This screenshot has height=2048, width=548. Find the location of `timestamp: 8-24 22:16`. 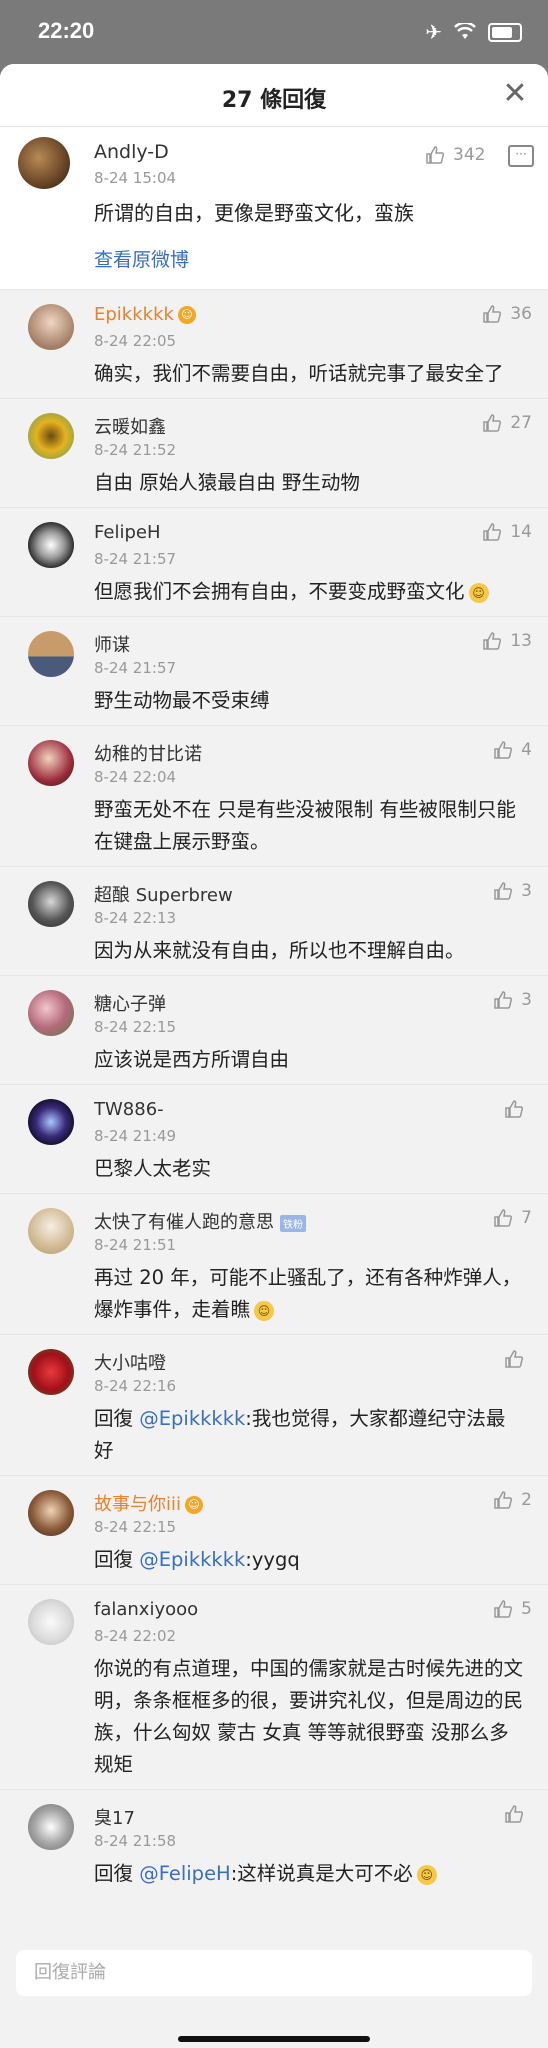

timestamp: 8-24 22:16 is located at coordinates (135, 1386).